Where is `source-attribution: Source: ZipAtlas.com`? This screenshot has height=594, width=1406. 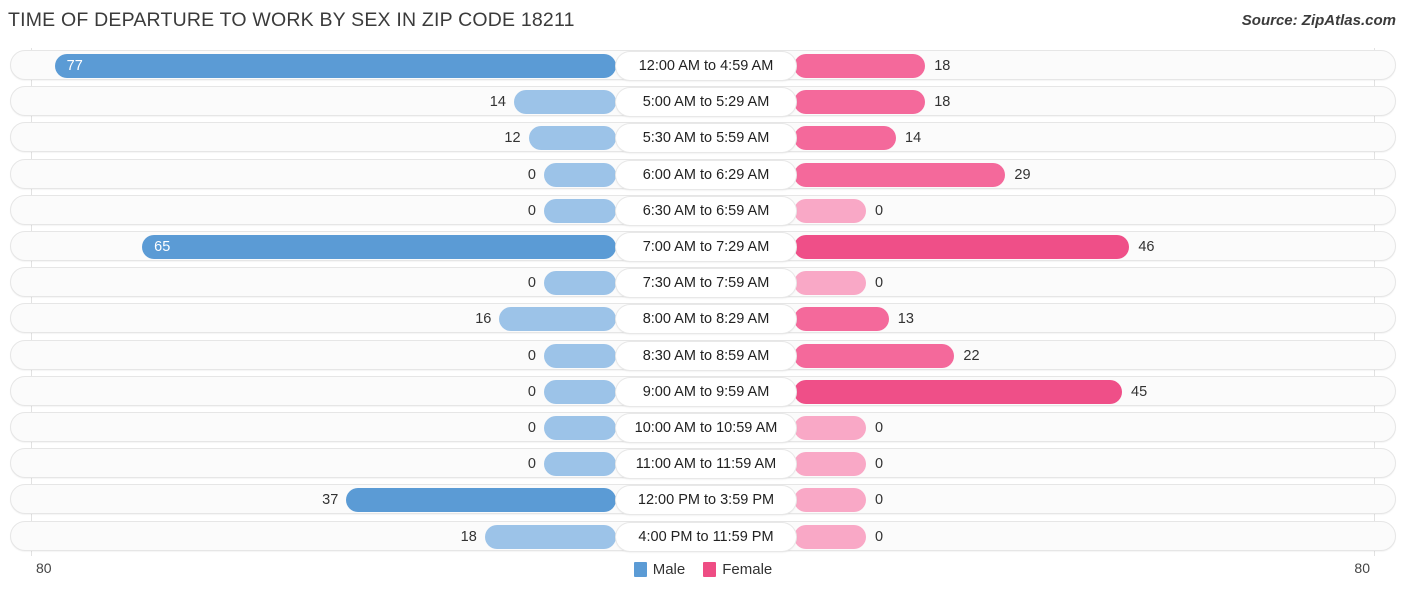
source-attribution: Source: ZipAtlas.com is located at coordinates (1318, 20).